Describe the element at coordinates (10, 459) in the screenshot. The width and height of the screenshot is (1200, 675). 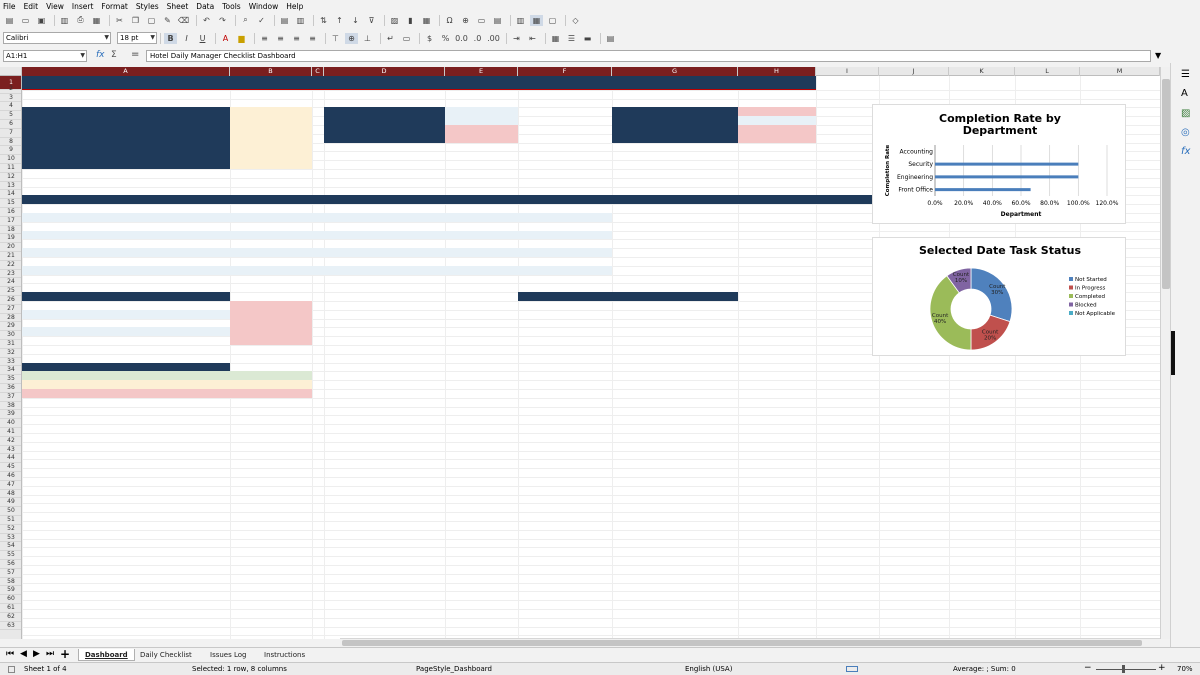
I see `row-header-44: 44` at that location.